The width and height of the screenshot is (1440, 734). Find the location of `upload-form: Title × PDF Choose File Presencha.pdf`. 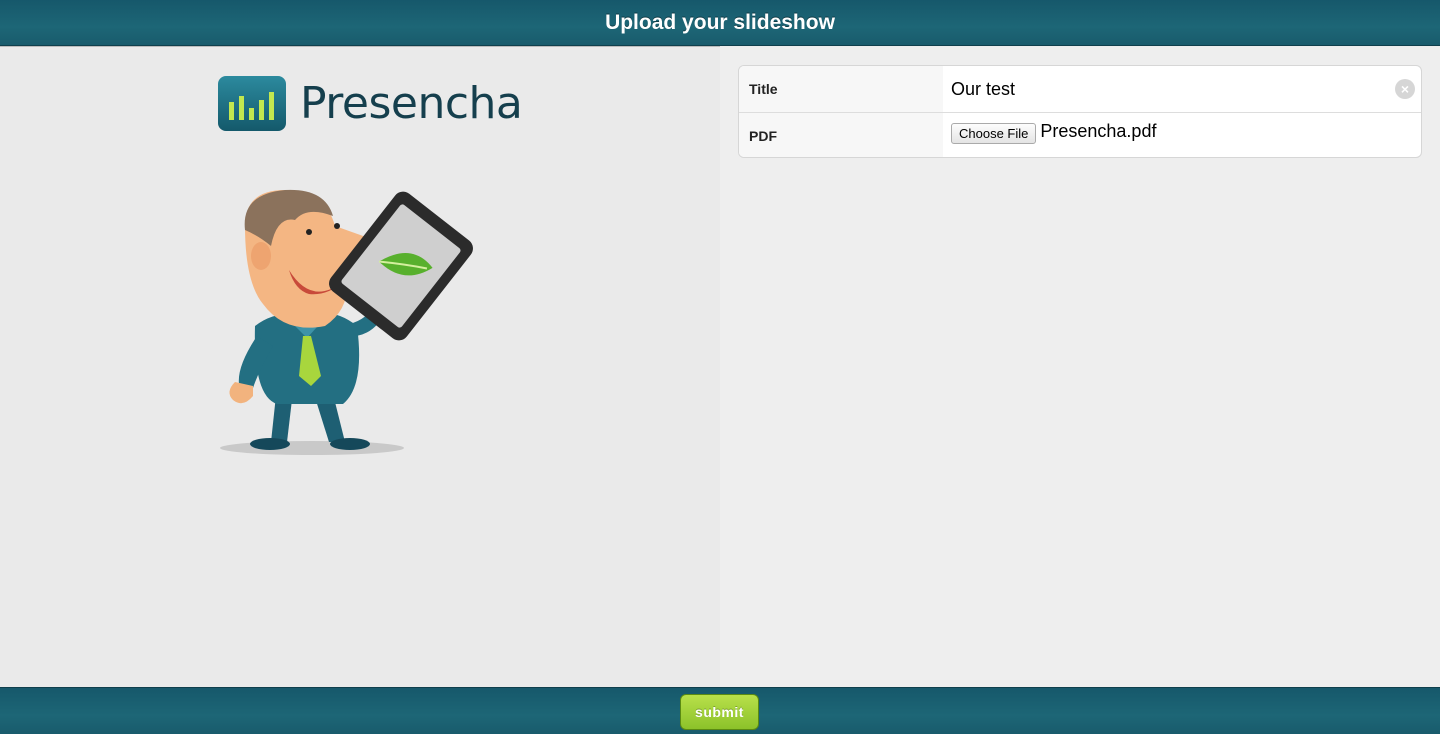

upload-form: Title × PDF Choose File Presencha.pdf is located at coordinates (1080, 111).